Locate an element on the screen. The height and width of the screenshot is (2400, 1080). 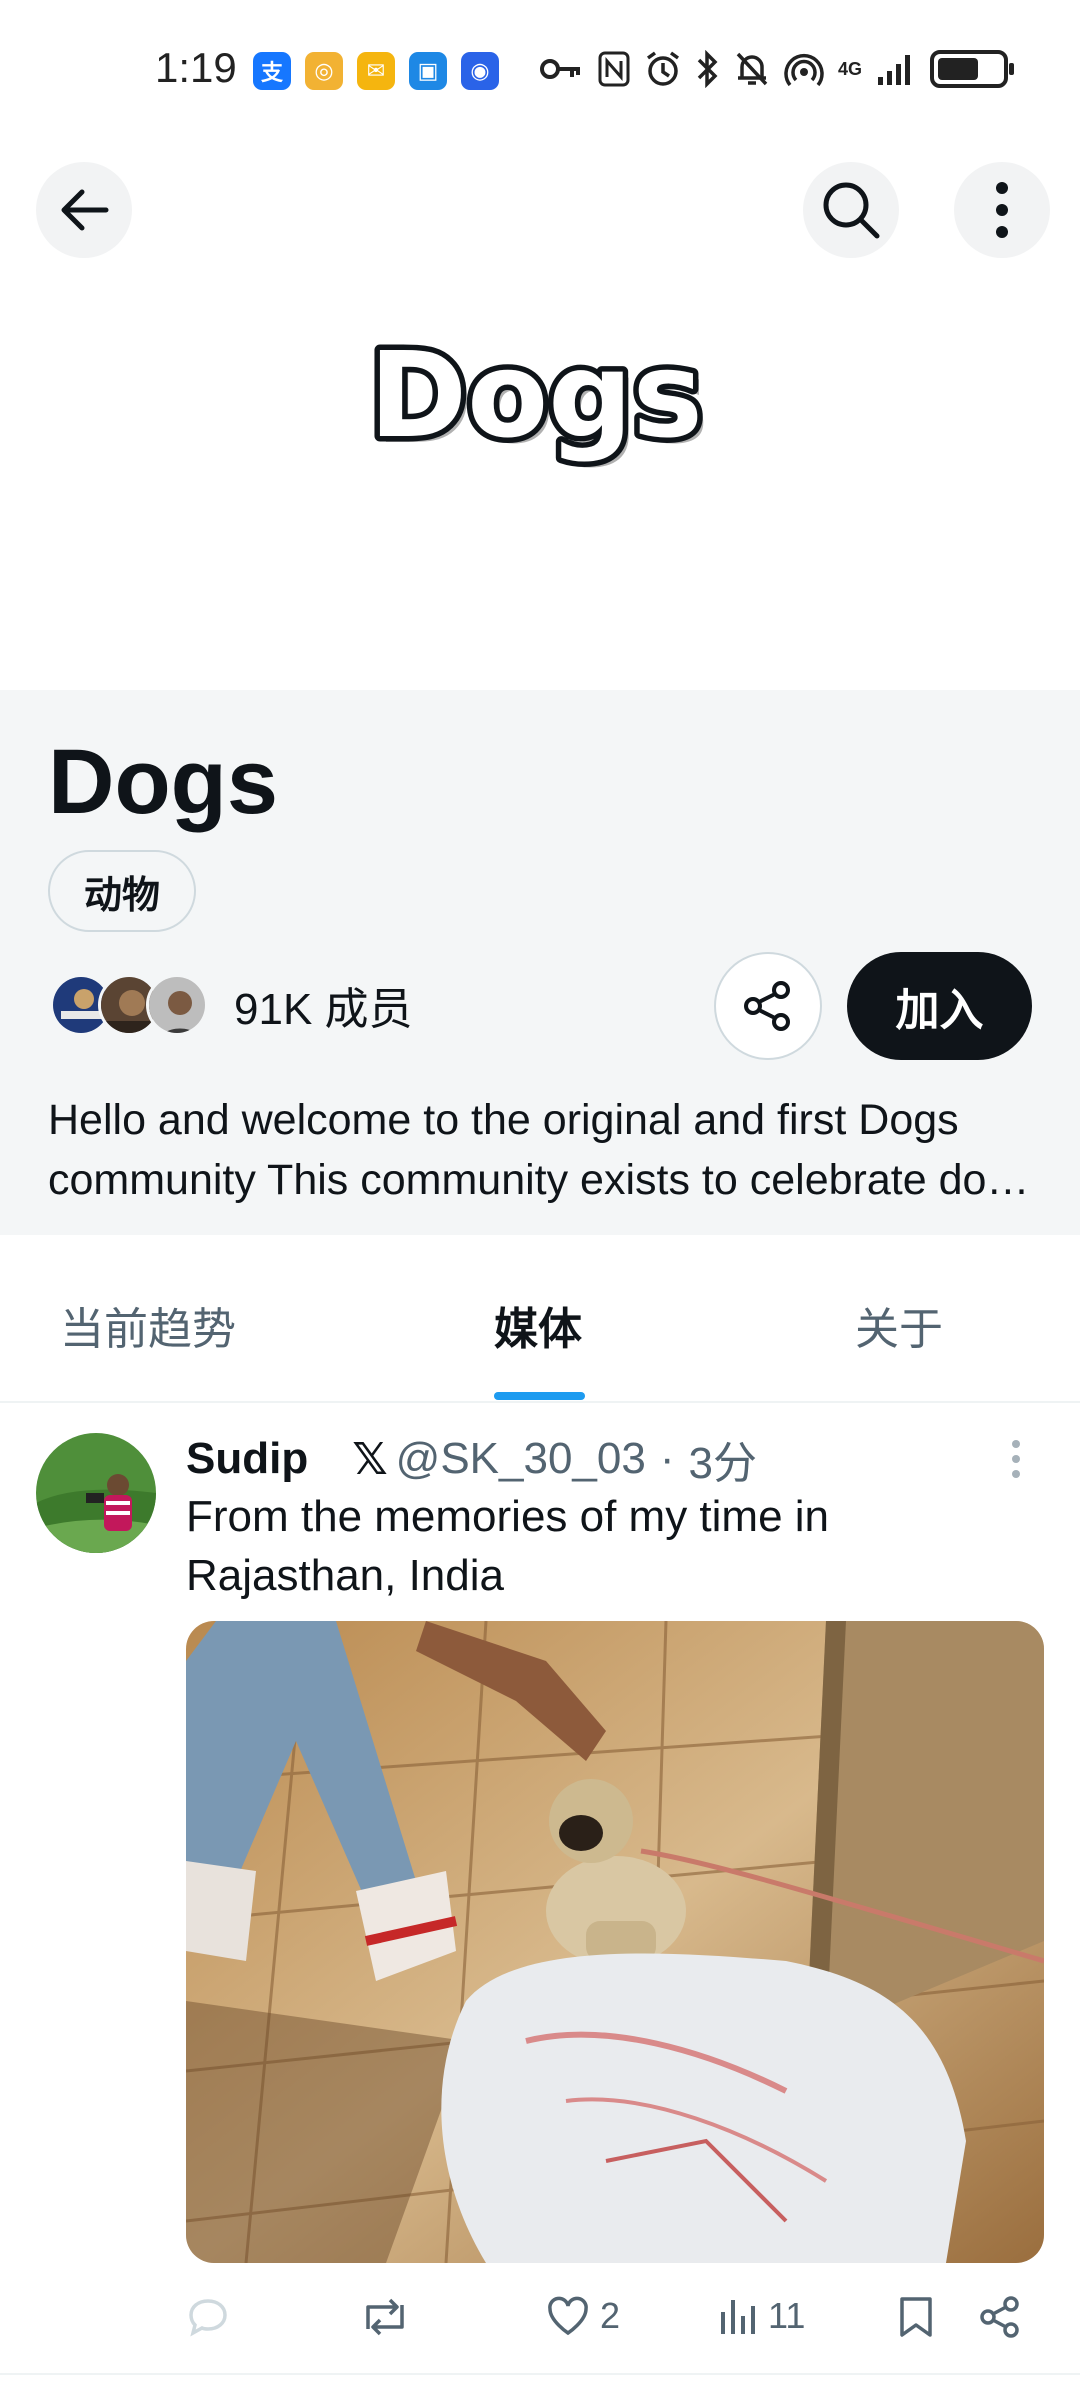
alarm-icon is located at coordinates (663, 69).